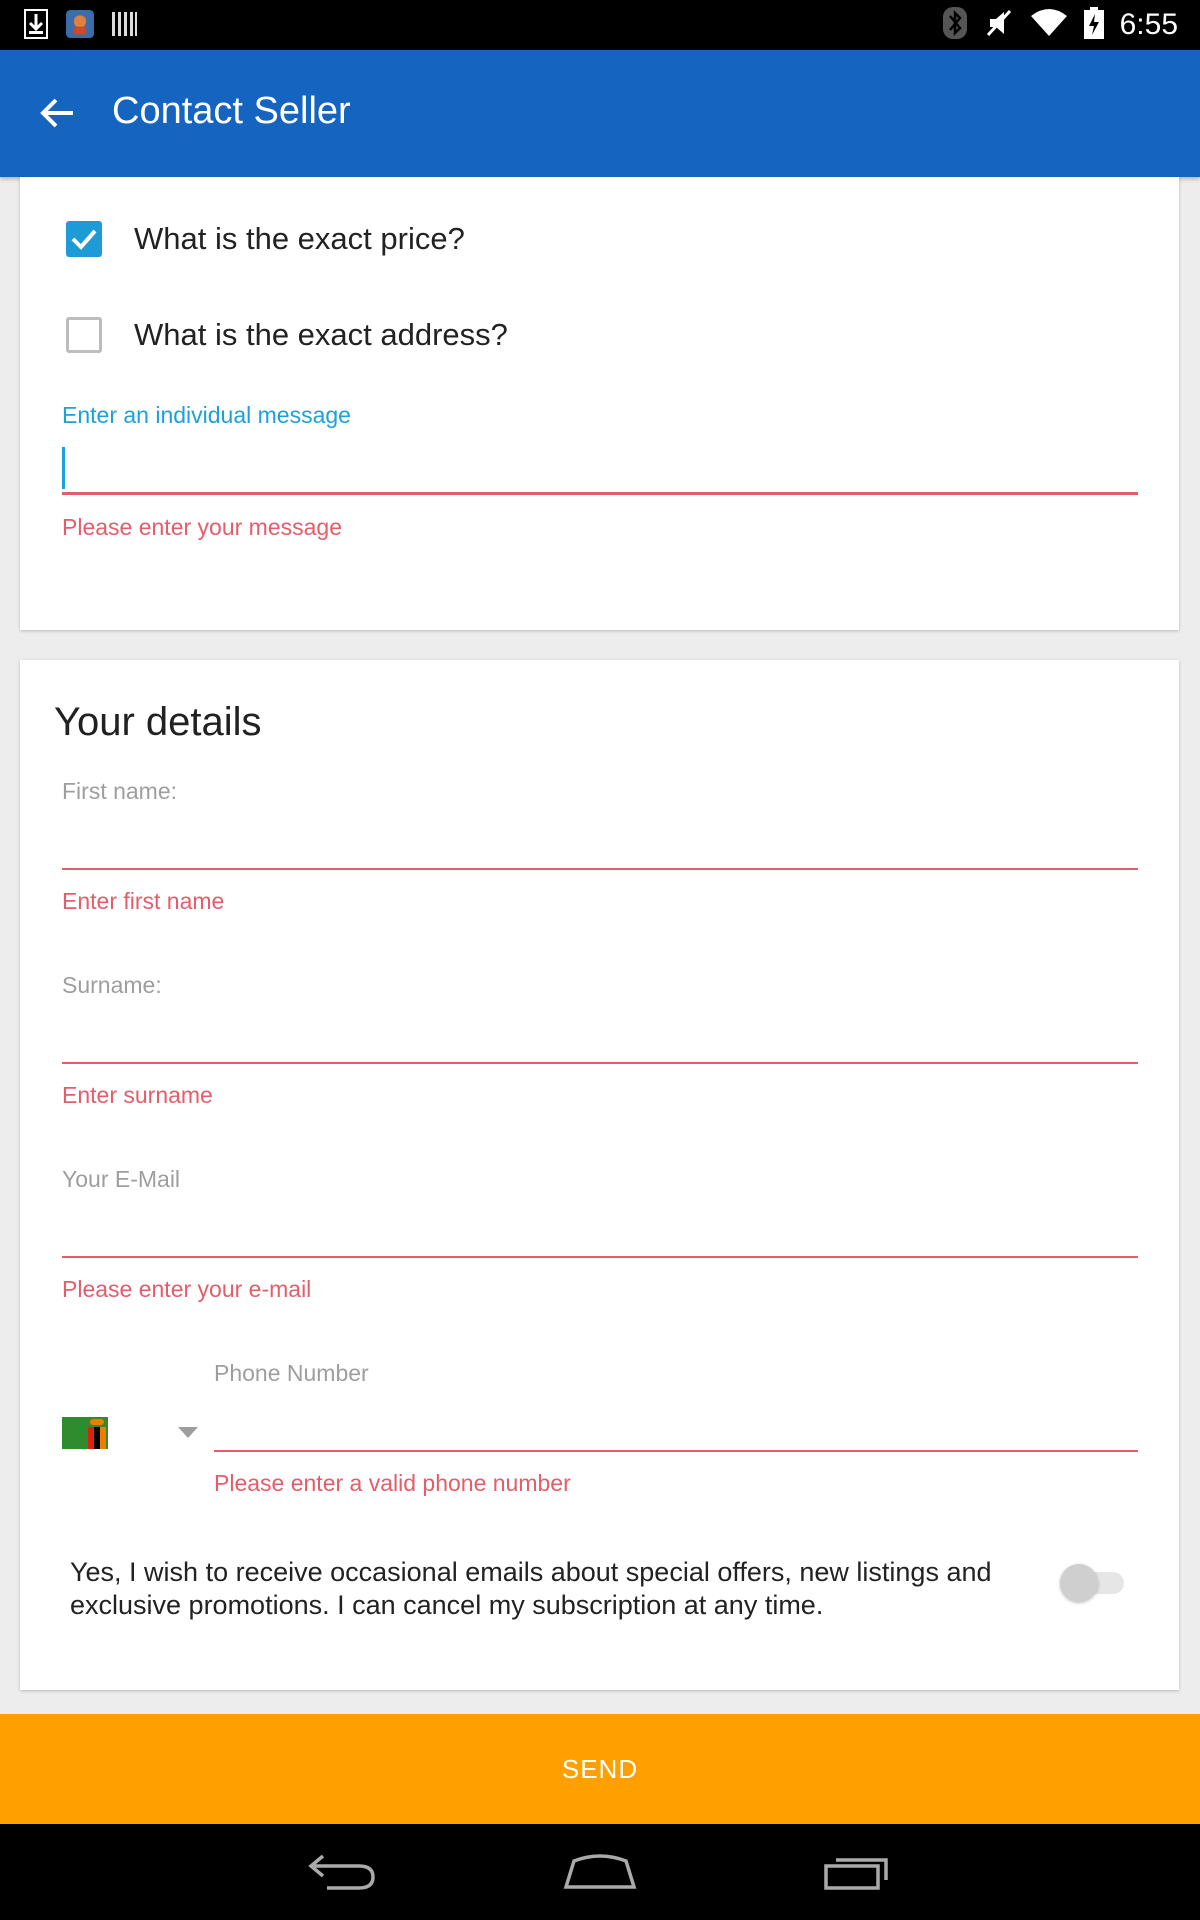  What do you see at coordinates (188, 1432) in the screenshot?
I see `country-dropdown-arrow-icon` at bounding box center [188, 1432].